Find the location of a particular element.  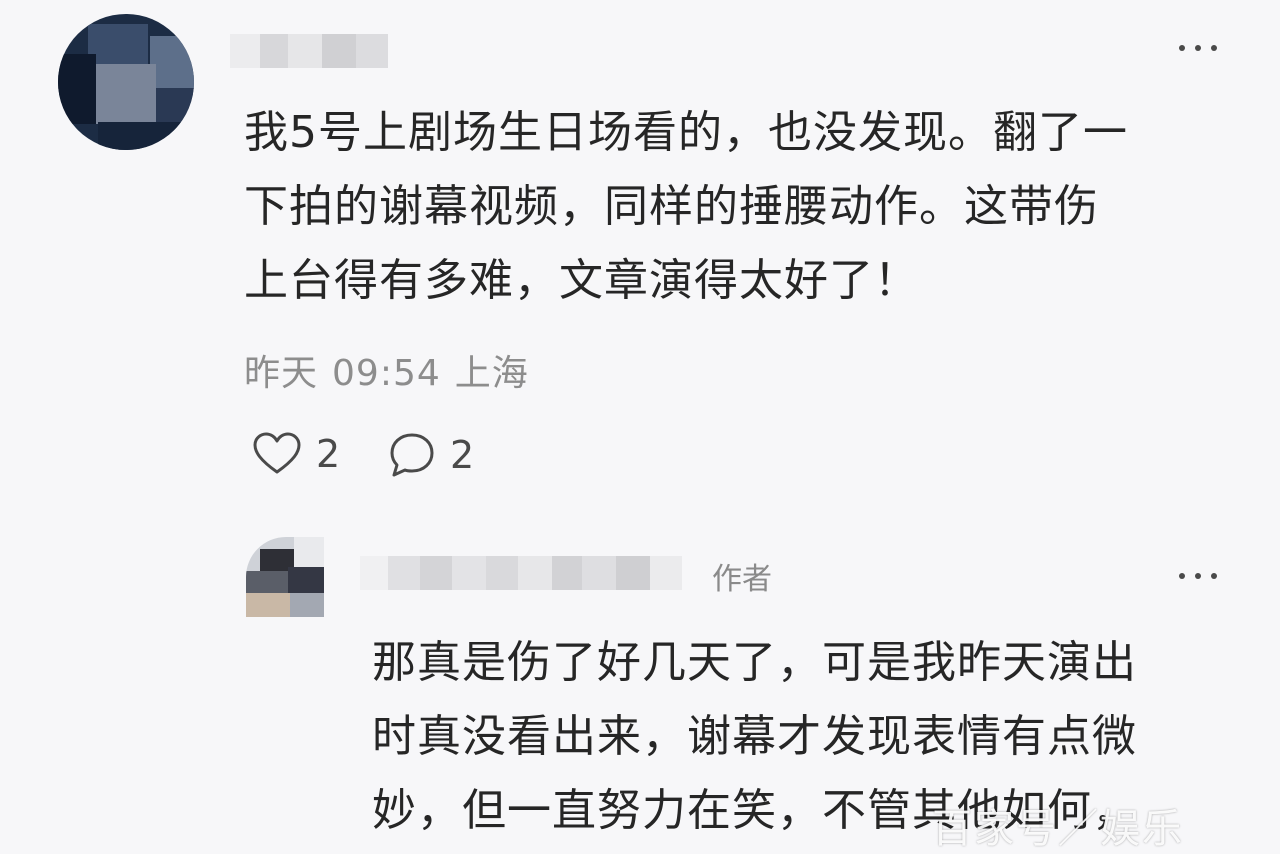

like-button: 2 is located at coordinates (296, 454).